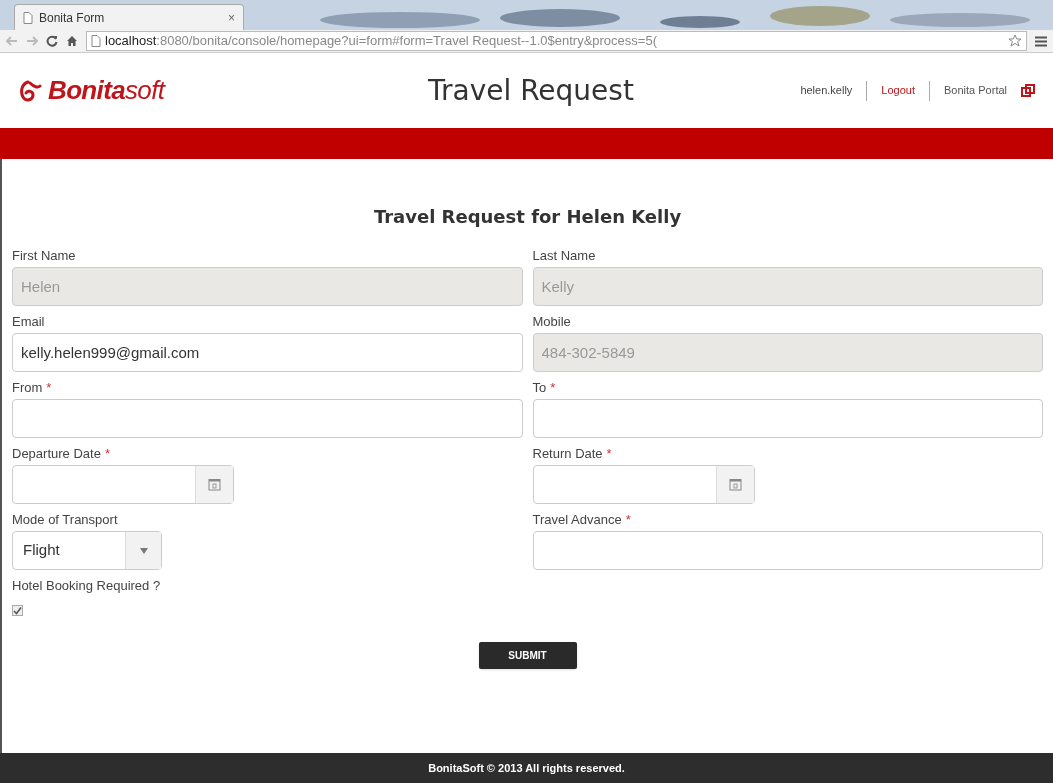 The image size is (1053, 783). Describe the element at coordinates (526, 768) in the screenshot. I see `copyright-text: BonitaSoft © 2013 All rights reserved.` at that location.